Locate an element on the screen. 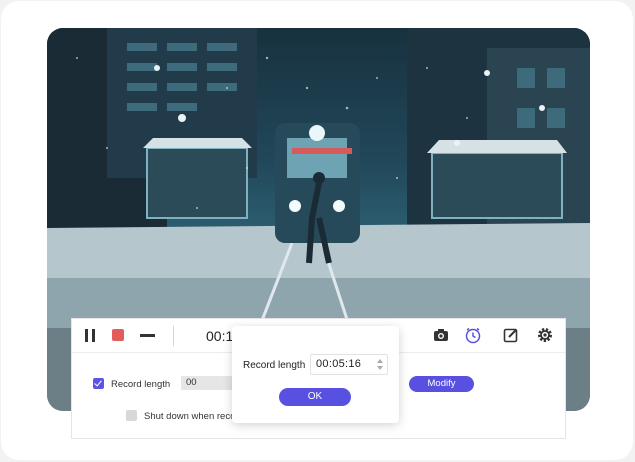 This screenshot has height=462, width=635. modify-button: Modify is located at coordinates (441, 384).